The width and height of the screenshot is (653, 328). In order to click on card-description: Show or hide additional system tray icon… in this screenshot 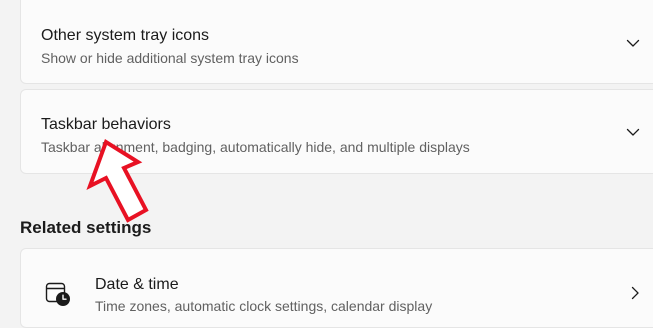, I will do `click(170, 58)`.